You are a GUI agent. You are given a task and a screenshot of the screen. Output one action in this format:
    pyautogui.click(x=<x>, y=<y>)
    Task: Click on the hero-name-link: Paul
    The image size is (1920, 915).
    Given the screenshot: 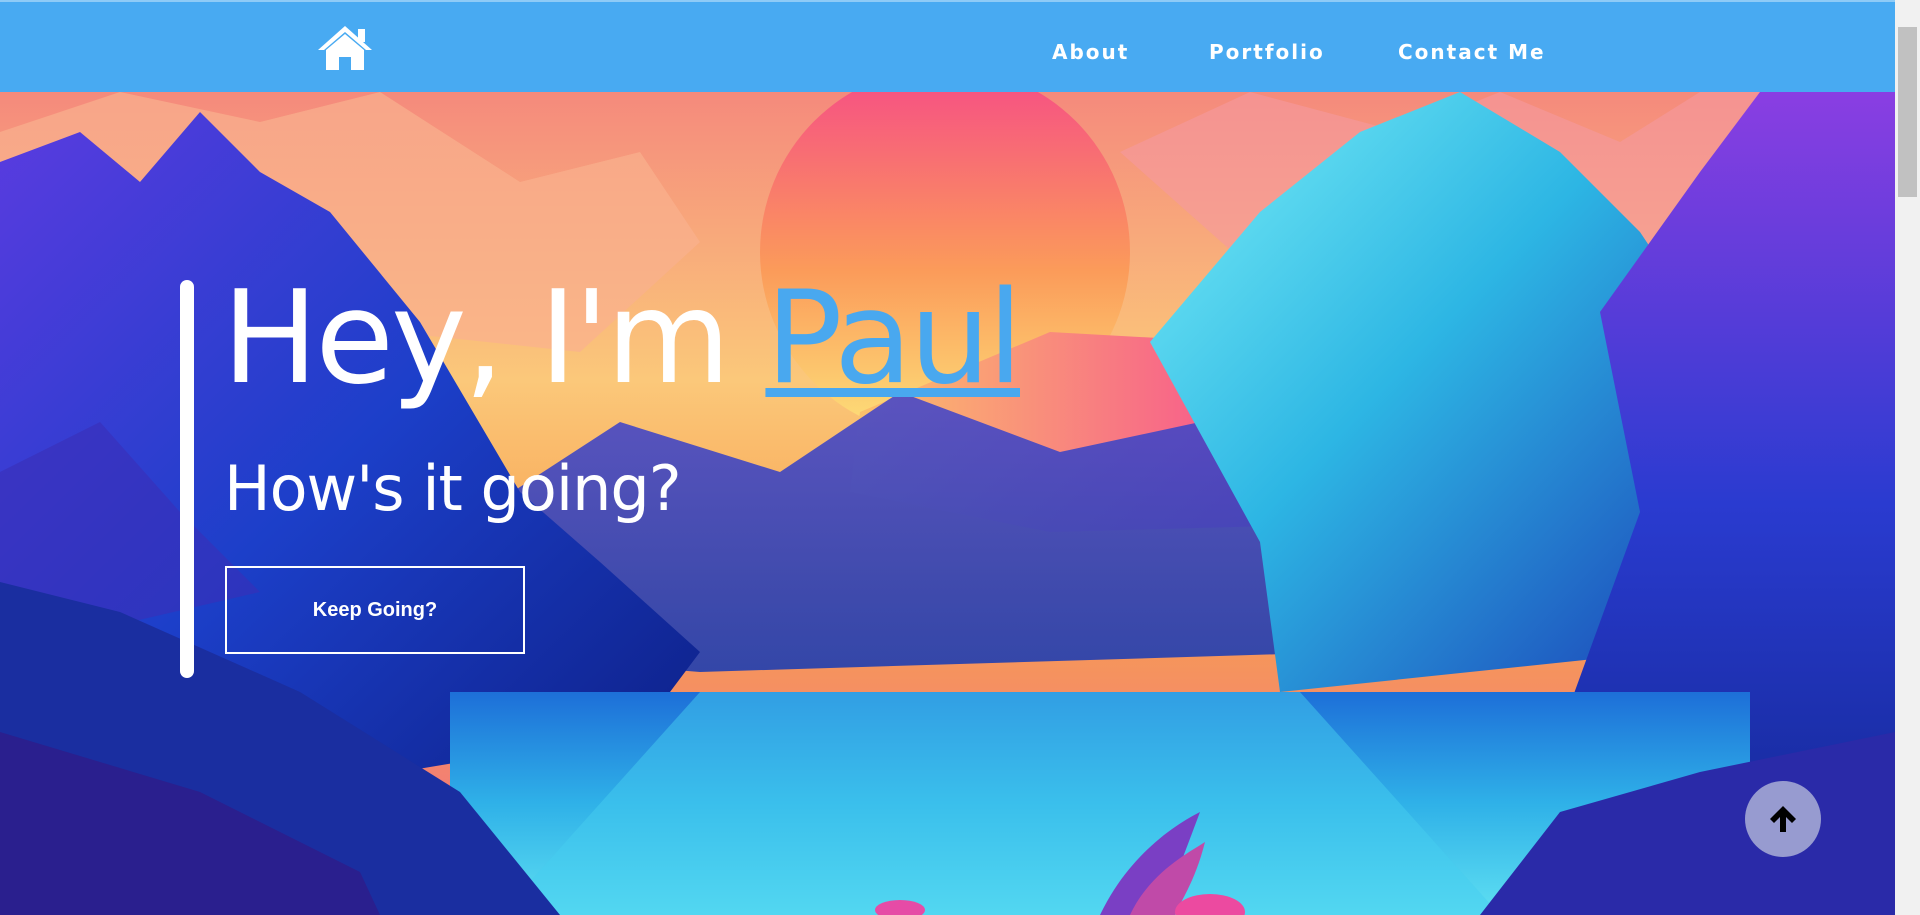 What is the action you would take?
    pyautogui.click(x=894, y=338)
    